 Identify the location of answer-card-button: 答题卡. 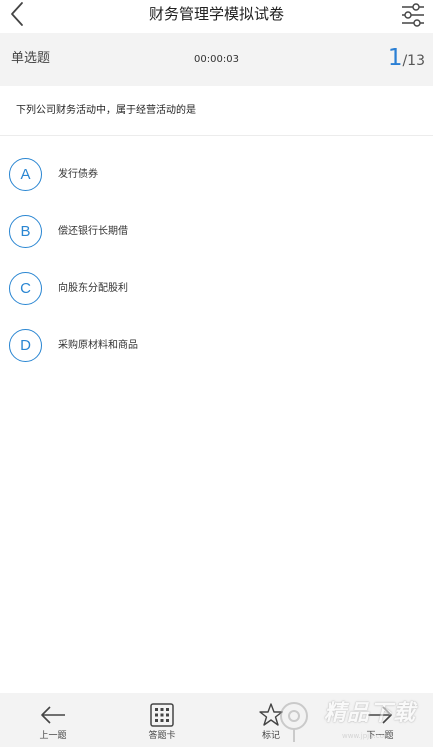
(162, 720).